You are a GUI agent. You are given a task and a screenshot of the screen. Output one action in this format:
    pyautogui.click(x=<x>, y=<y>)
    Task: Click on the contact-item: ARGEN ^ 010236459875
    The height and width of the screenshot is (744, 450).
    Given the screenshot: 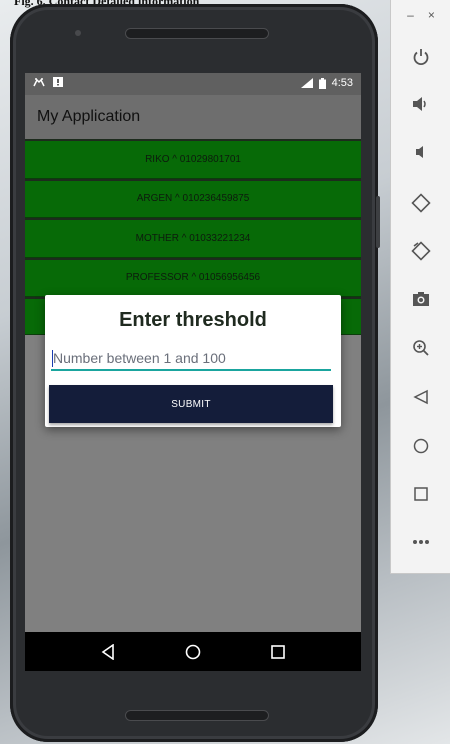 What is the action you would take?
    pyautogui.click(x=193, y=198)
    